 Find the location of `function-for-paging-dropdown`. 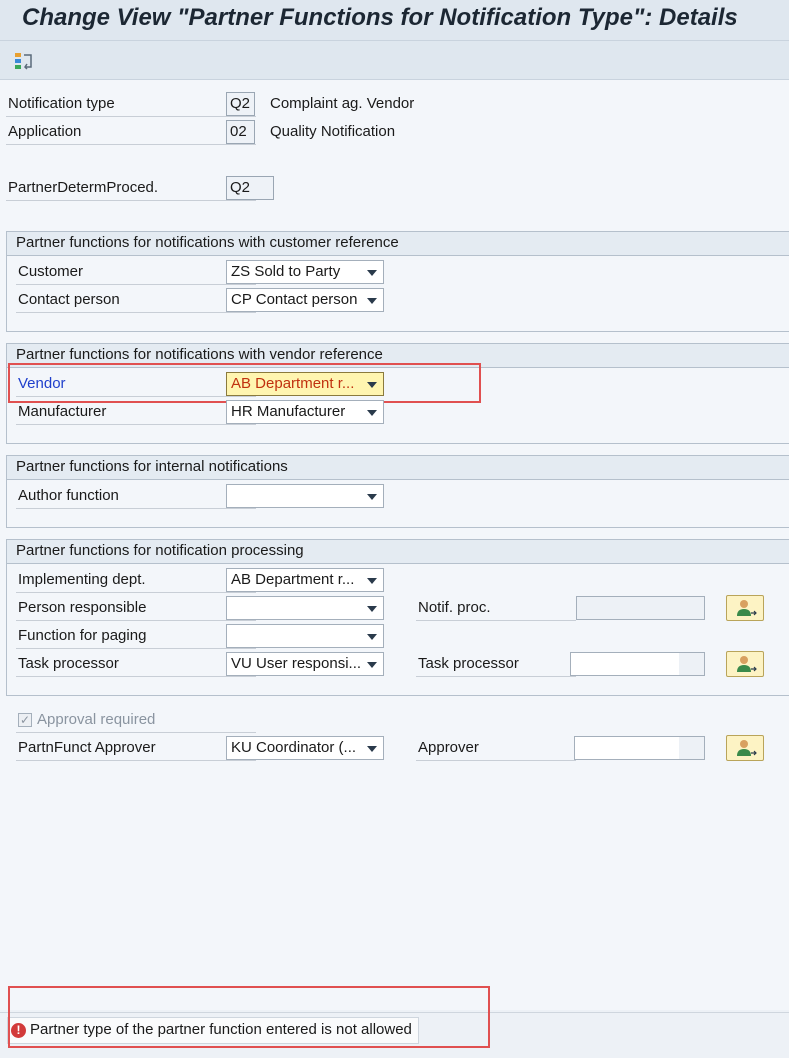

function-for-paging-dropdown is located at coordinates (305, 636).